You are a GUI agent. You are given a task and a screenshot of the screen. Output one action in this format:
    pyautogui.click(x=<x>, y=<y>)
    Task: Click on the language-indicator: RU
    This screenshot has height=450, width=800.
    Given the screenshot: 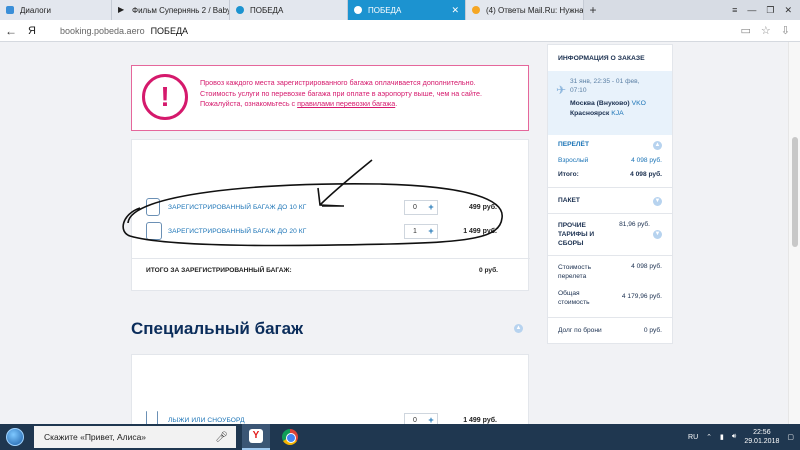 What is the action you would take?
    pyautogui.click(x=693, y=437)
    